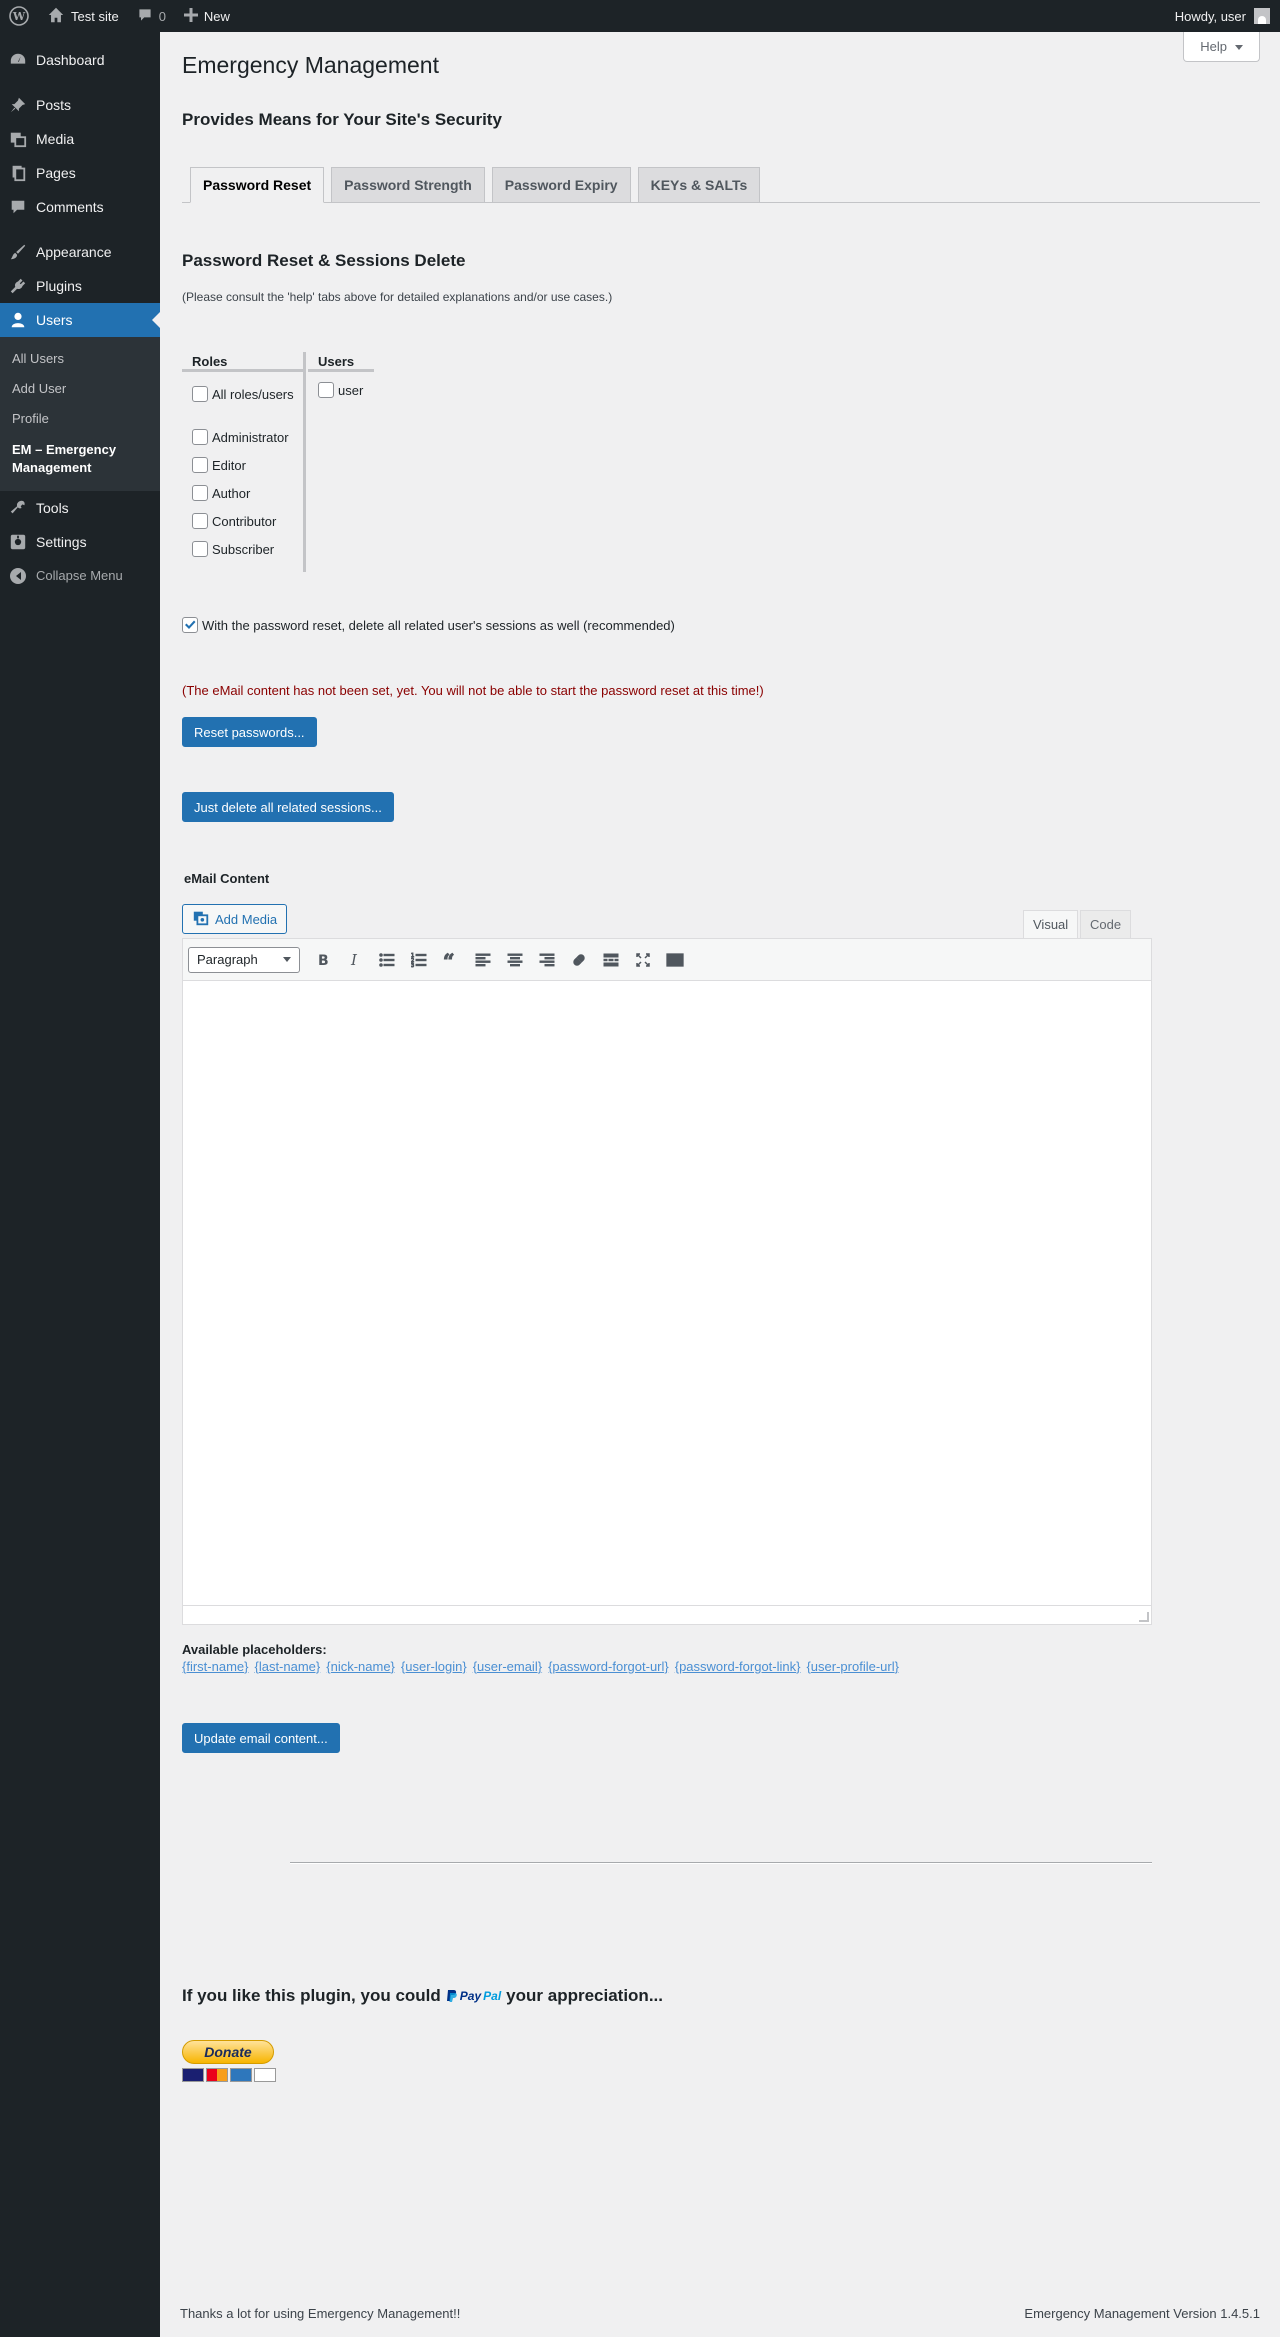 Image resolution: width=1280 pixels, height=2337 pixels. Describe the element at coordinates (419, 960) in the screenshot. I see `numbered-list-icon: 123` at that location.